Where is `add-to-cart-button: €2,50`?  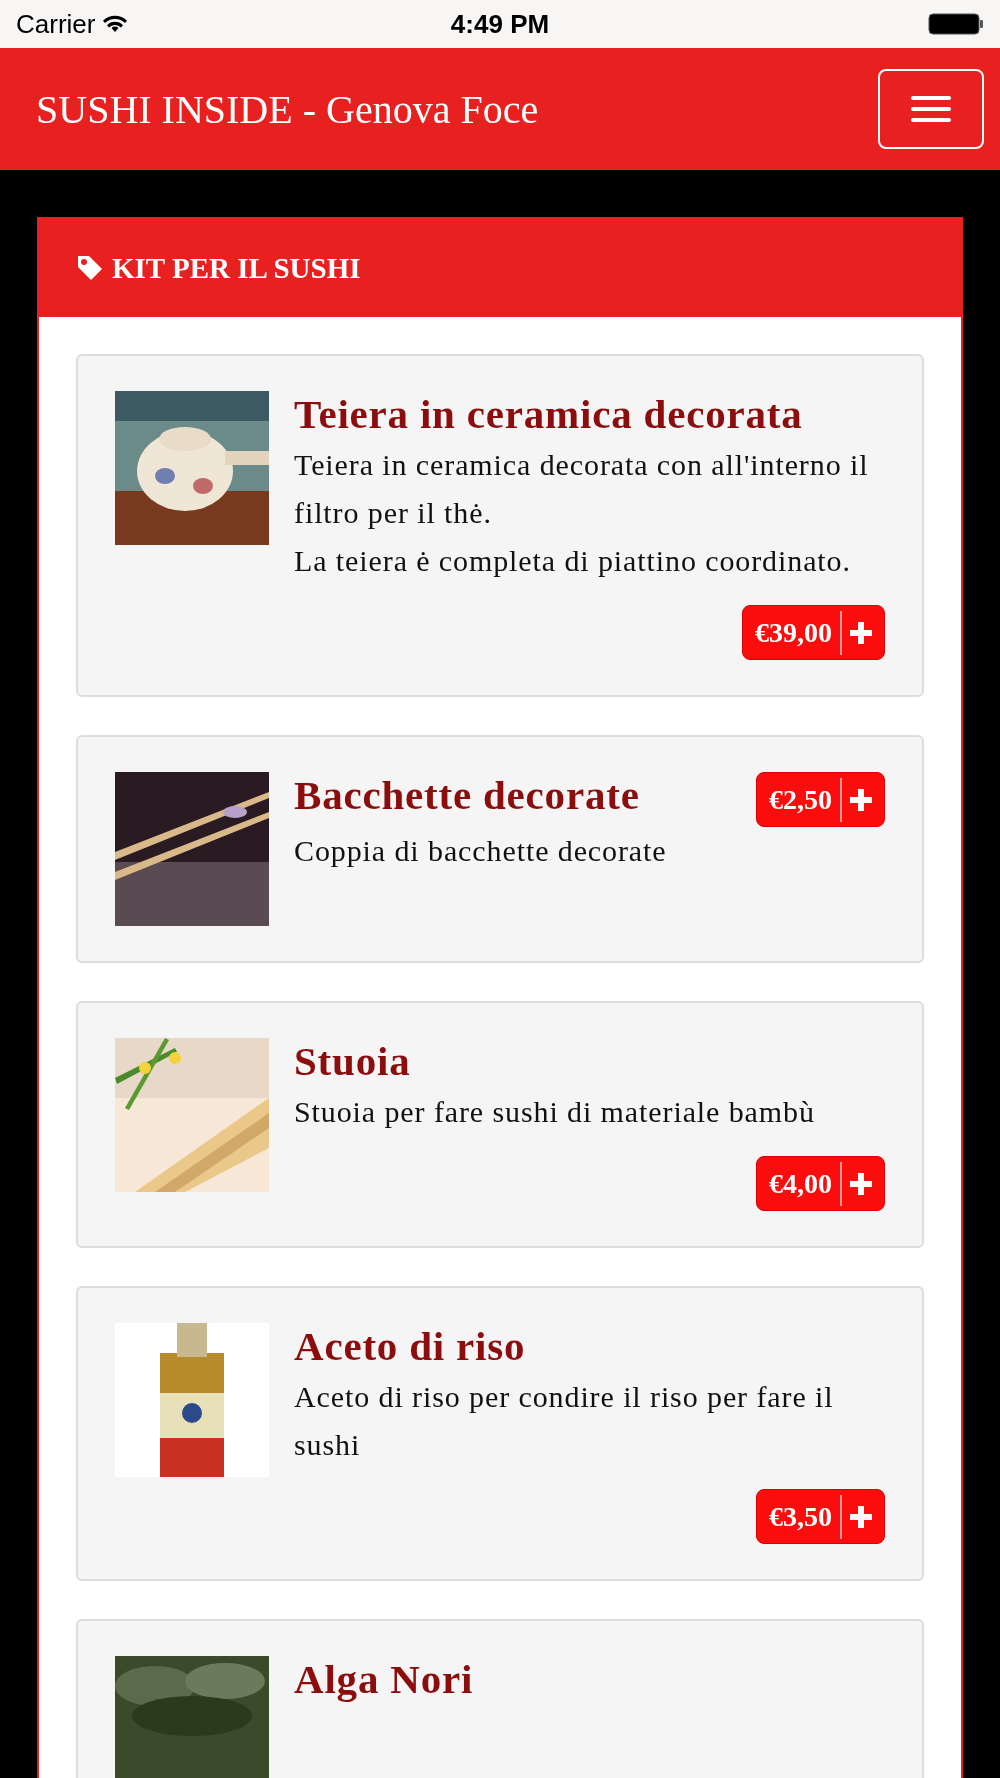 add-to-cart-button: €2,50 is located at coordinates (820, 799).